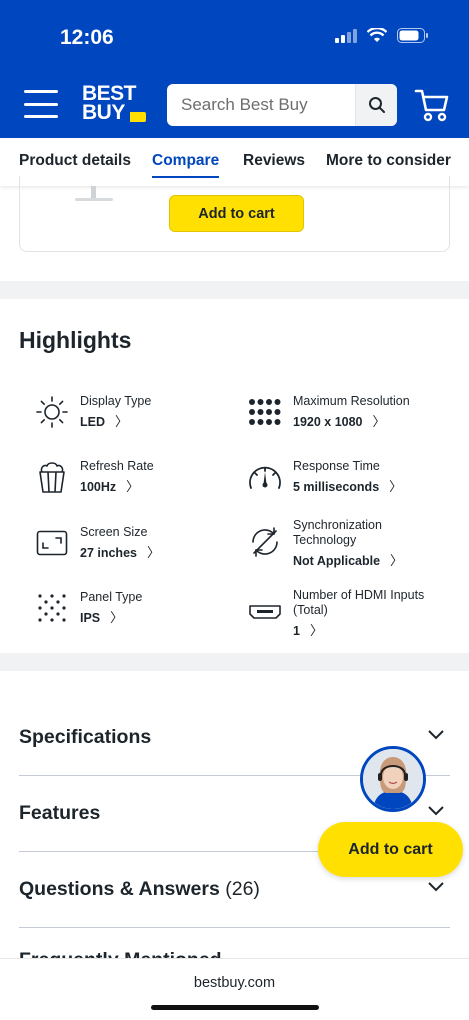  I want to click on accordion-count: (26), so click(242, 889).